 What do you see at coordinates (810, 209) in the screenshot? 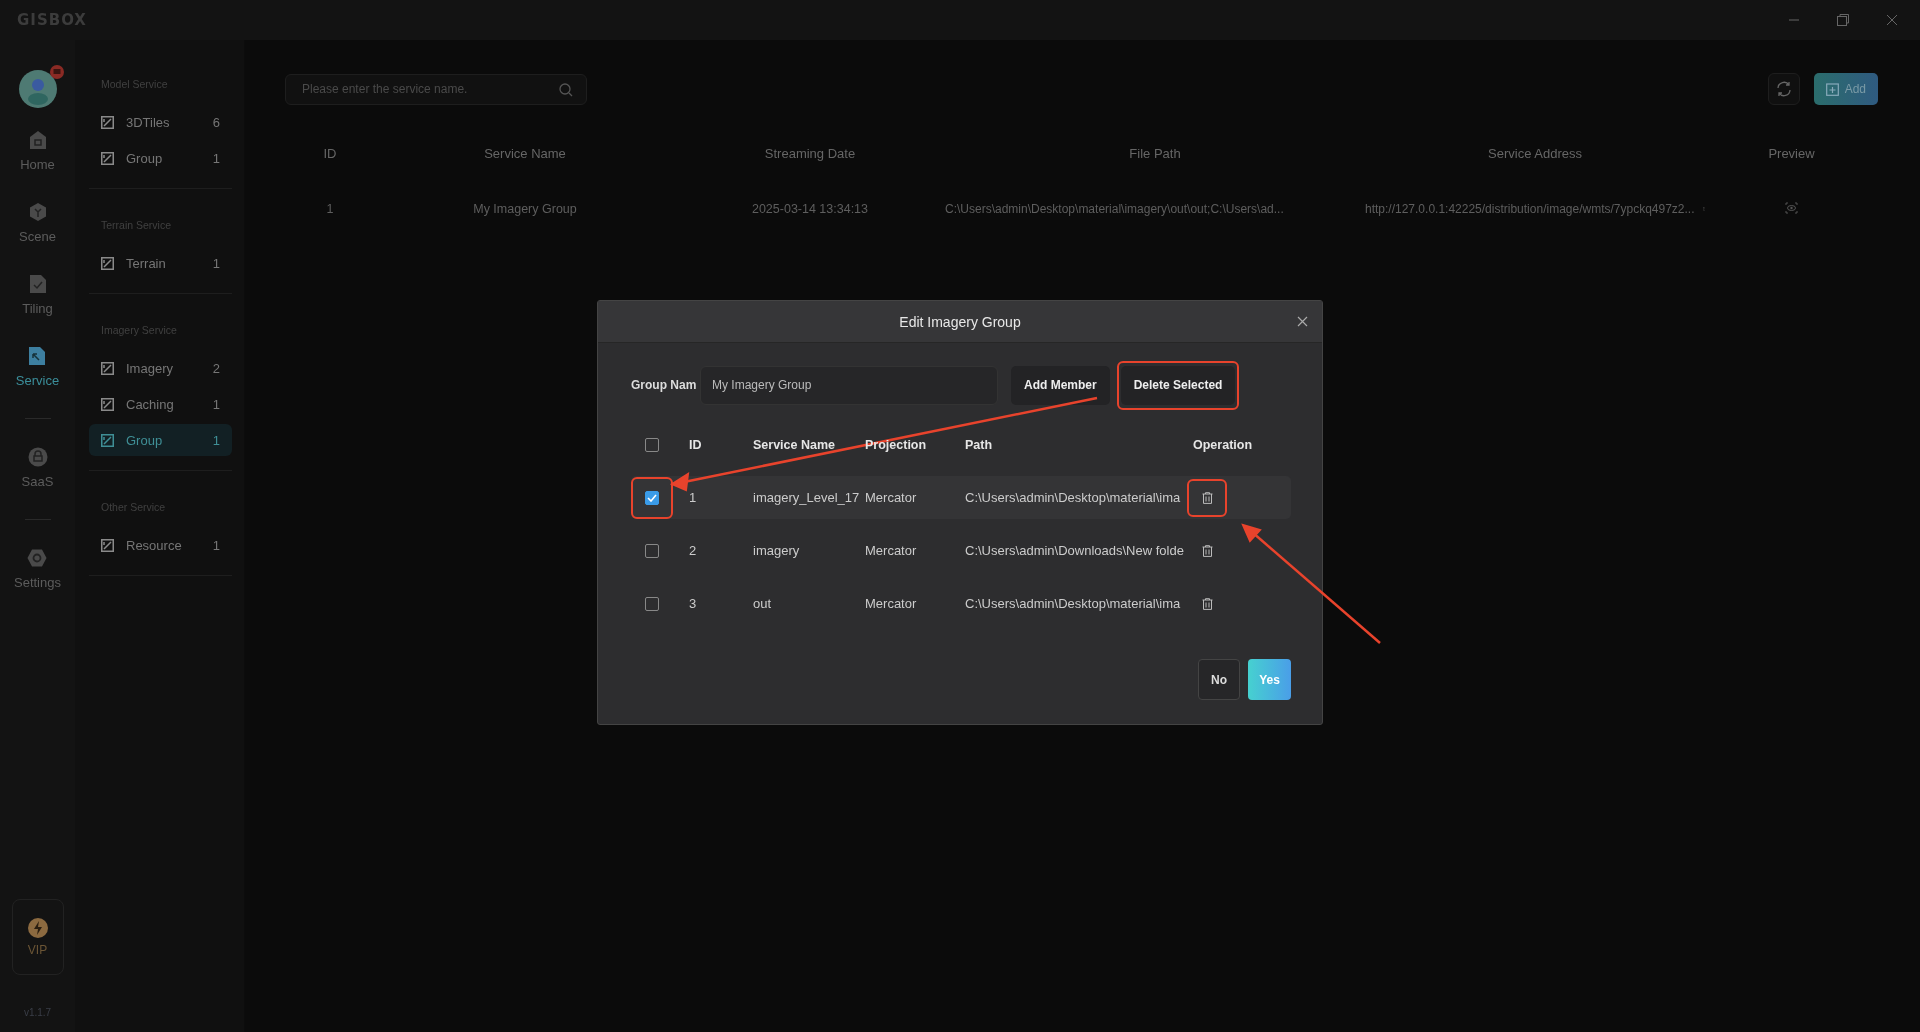
I see `table-cell-text: 2025-03-14 13:34:13` at bounding box center [810, 209].